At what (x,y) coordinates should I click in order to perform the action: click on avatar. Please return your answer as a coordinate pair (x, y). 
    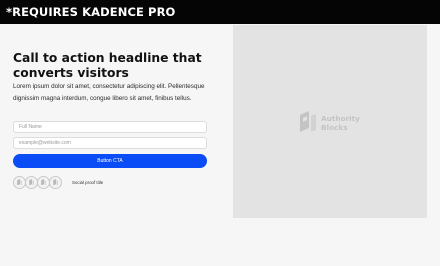
    Looking at the image, I should click on (55, 182).